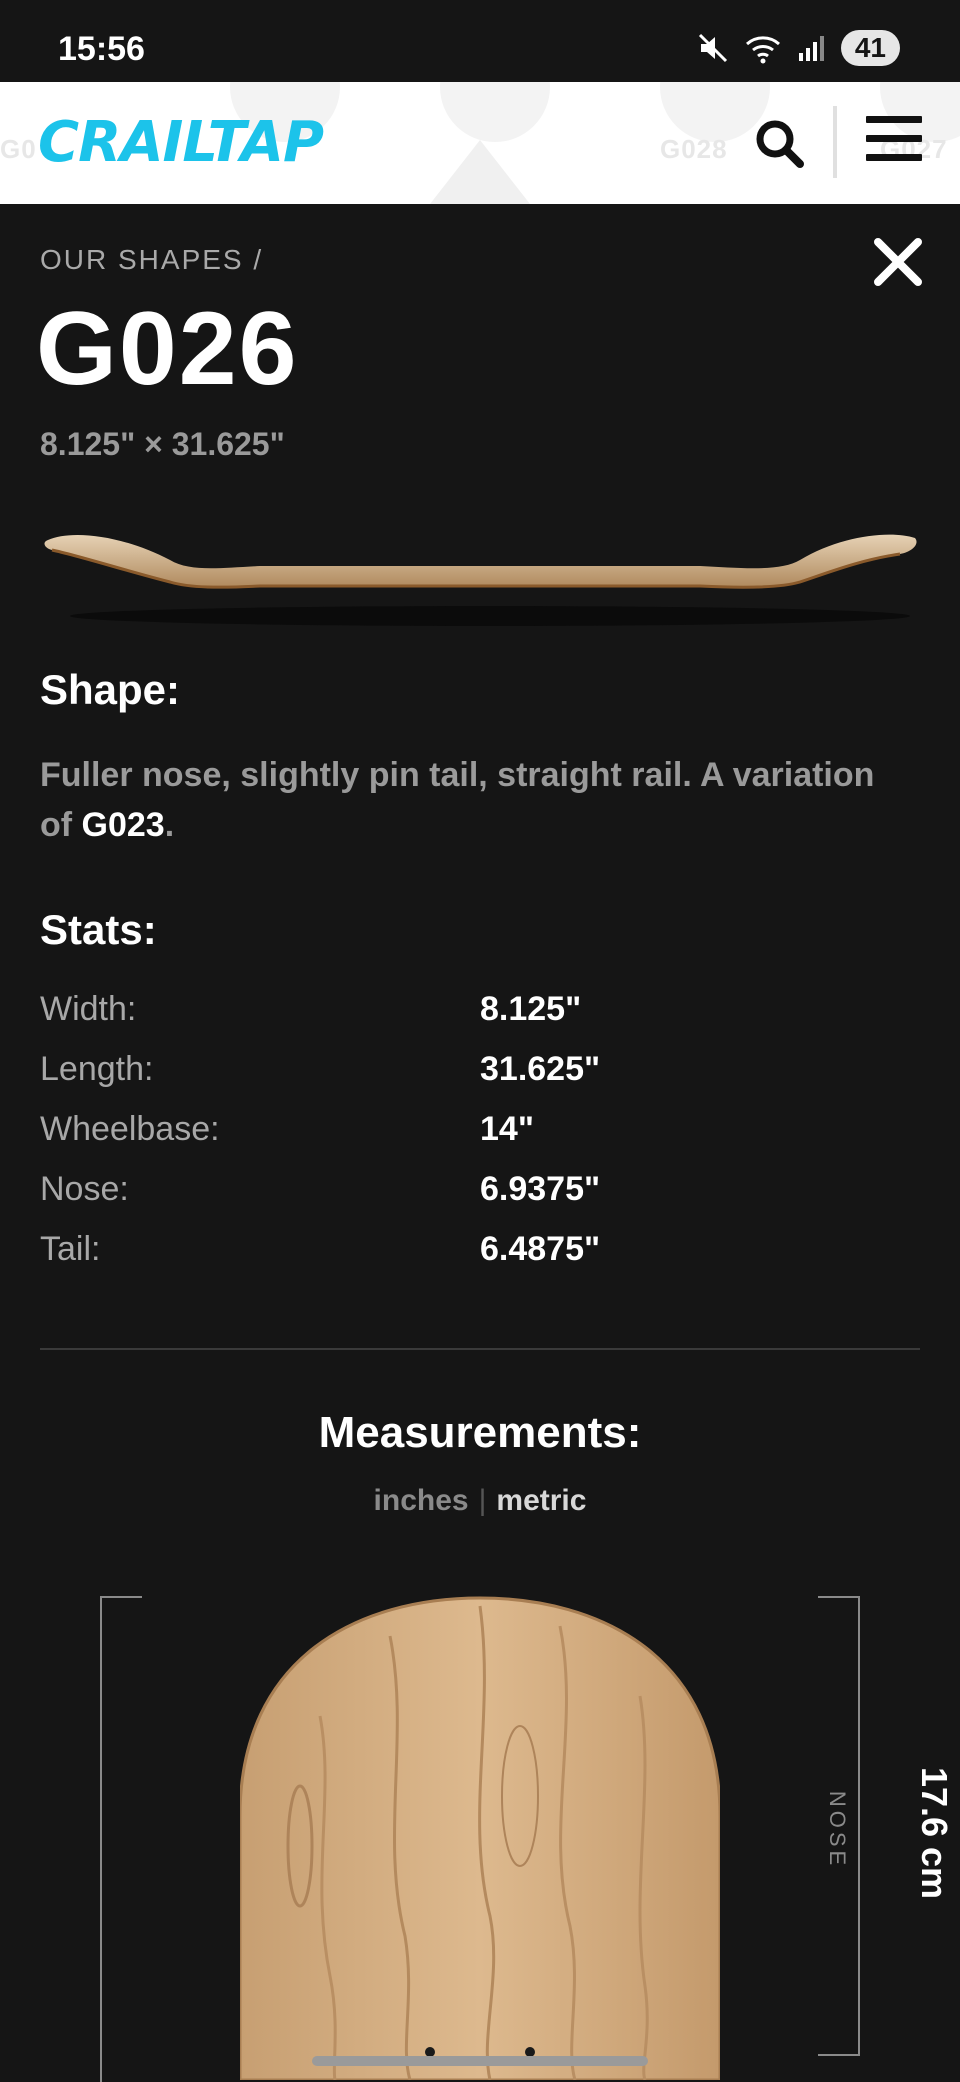 This screenshot has height=2082, width=960. Describe the element at coordinates (167, 349) in the screenshot. I see `page-title: G026` at that location.